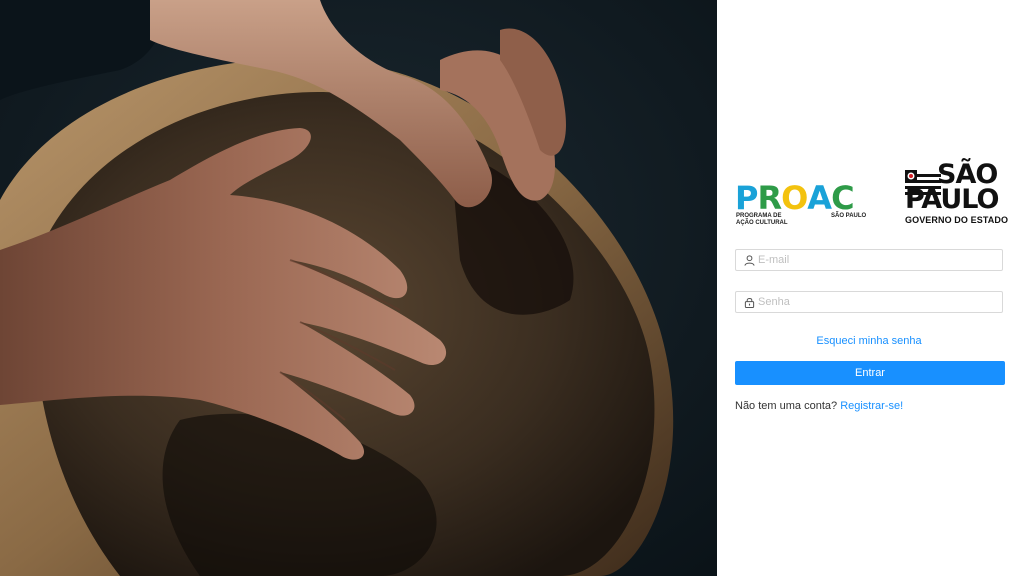  I want to click on proac-wordmark: PROAC, so click(795, 198).